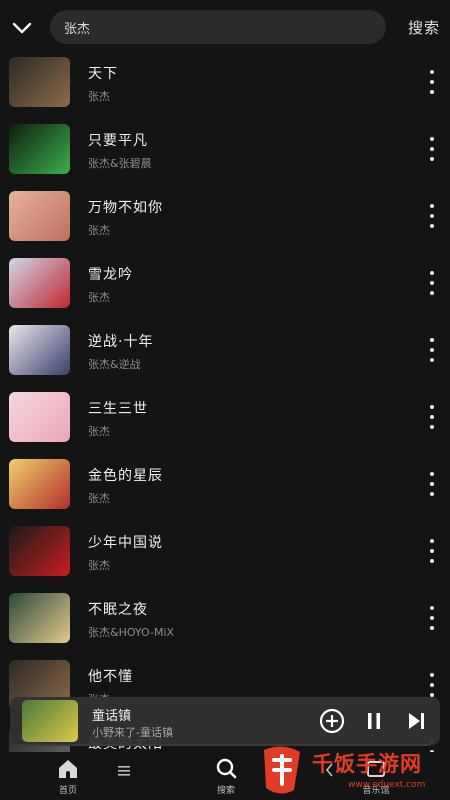  What do you see at coordinates (225, 416) in the screenshot?
I see `song-row: 三生三世 张杰` at bounding box center [225, 416].